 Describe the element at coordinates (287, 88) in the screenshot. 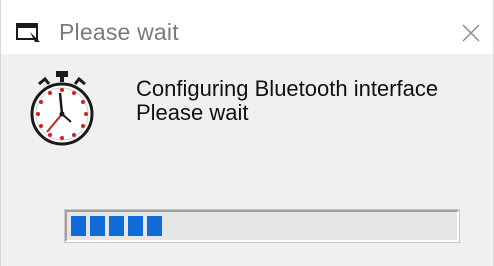

I see `message-line-1: Configuring Bluetooth interface` at that location.